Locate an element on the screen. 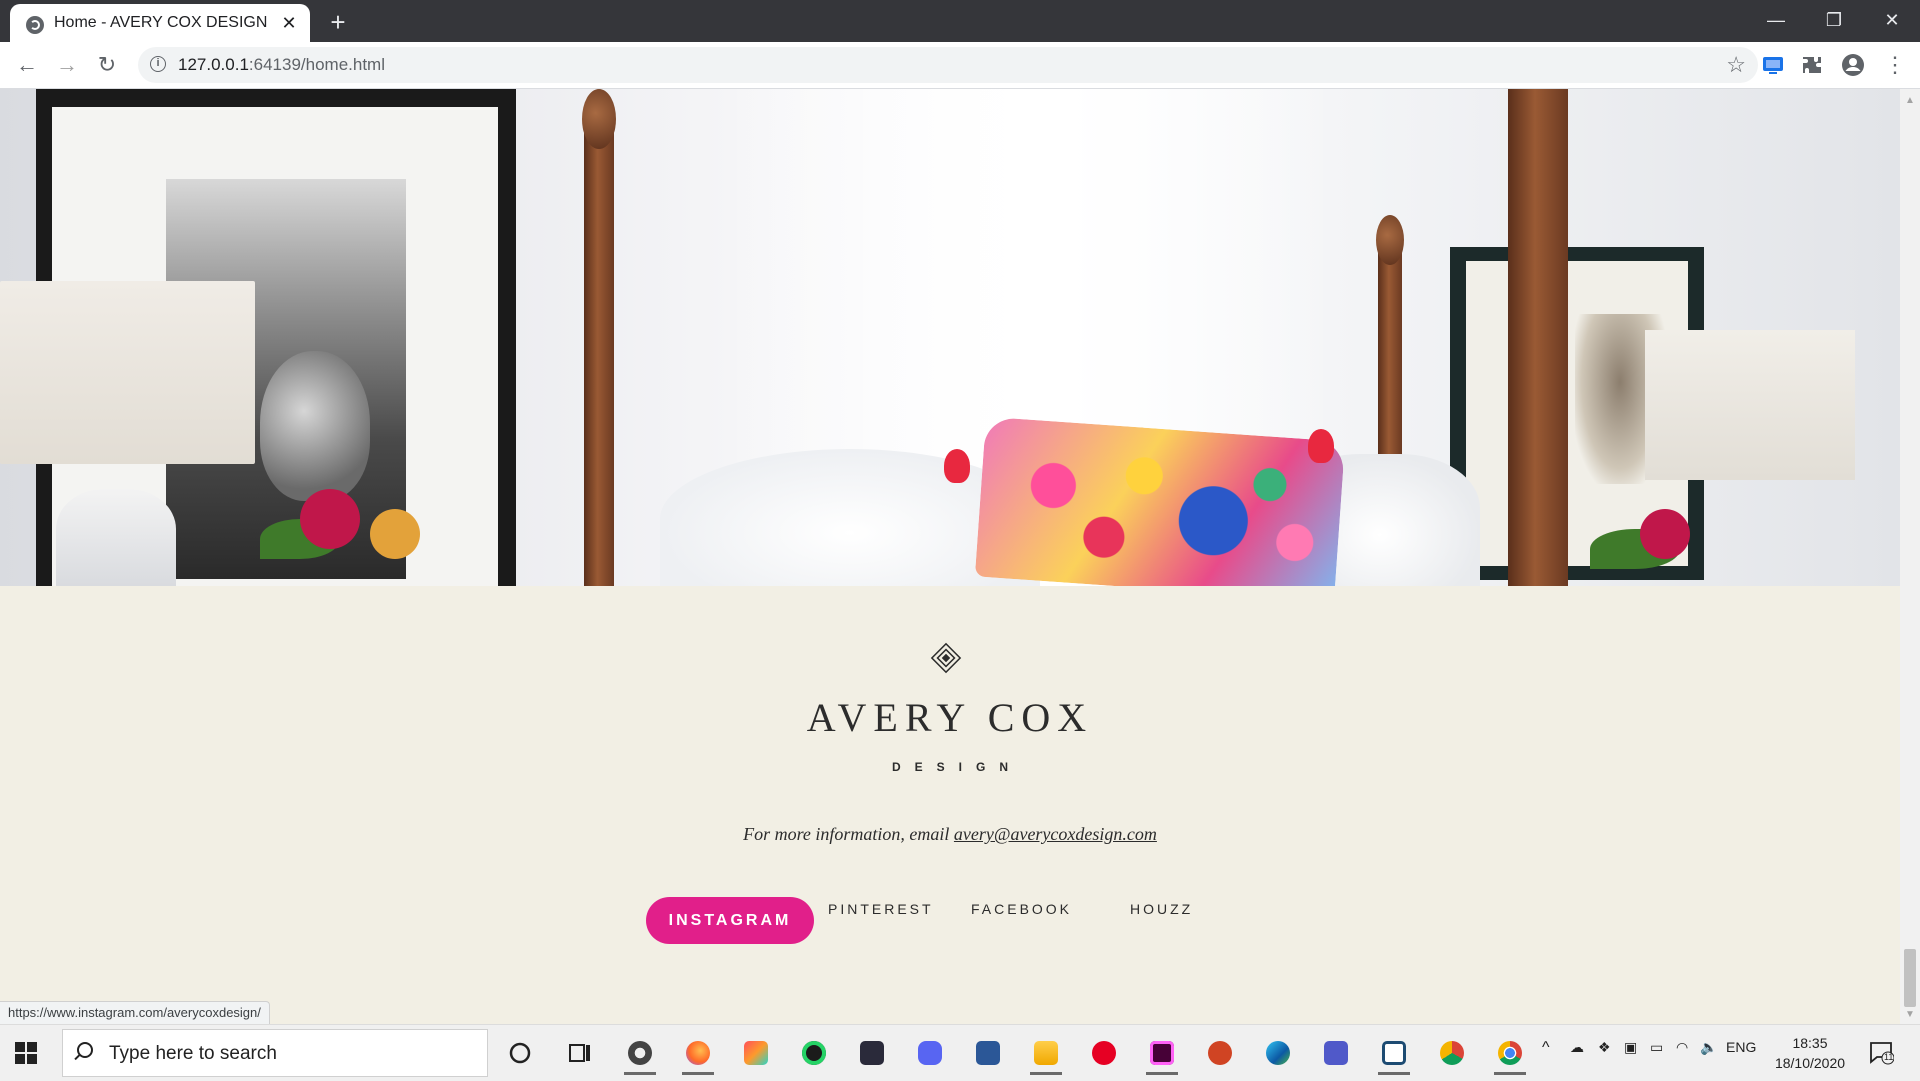 The width and height of the screenshot is (1920, 1081). notification-count: 11 is located at coordinates (1889, 1057).